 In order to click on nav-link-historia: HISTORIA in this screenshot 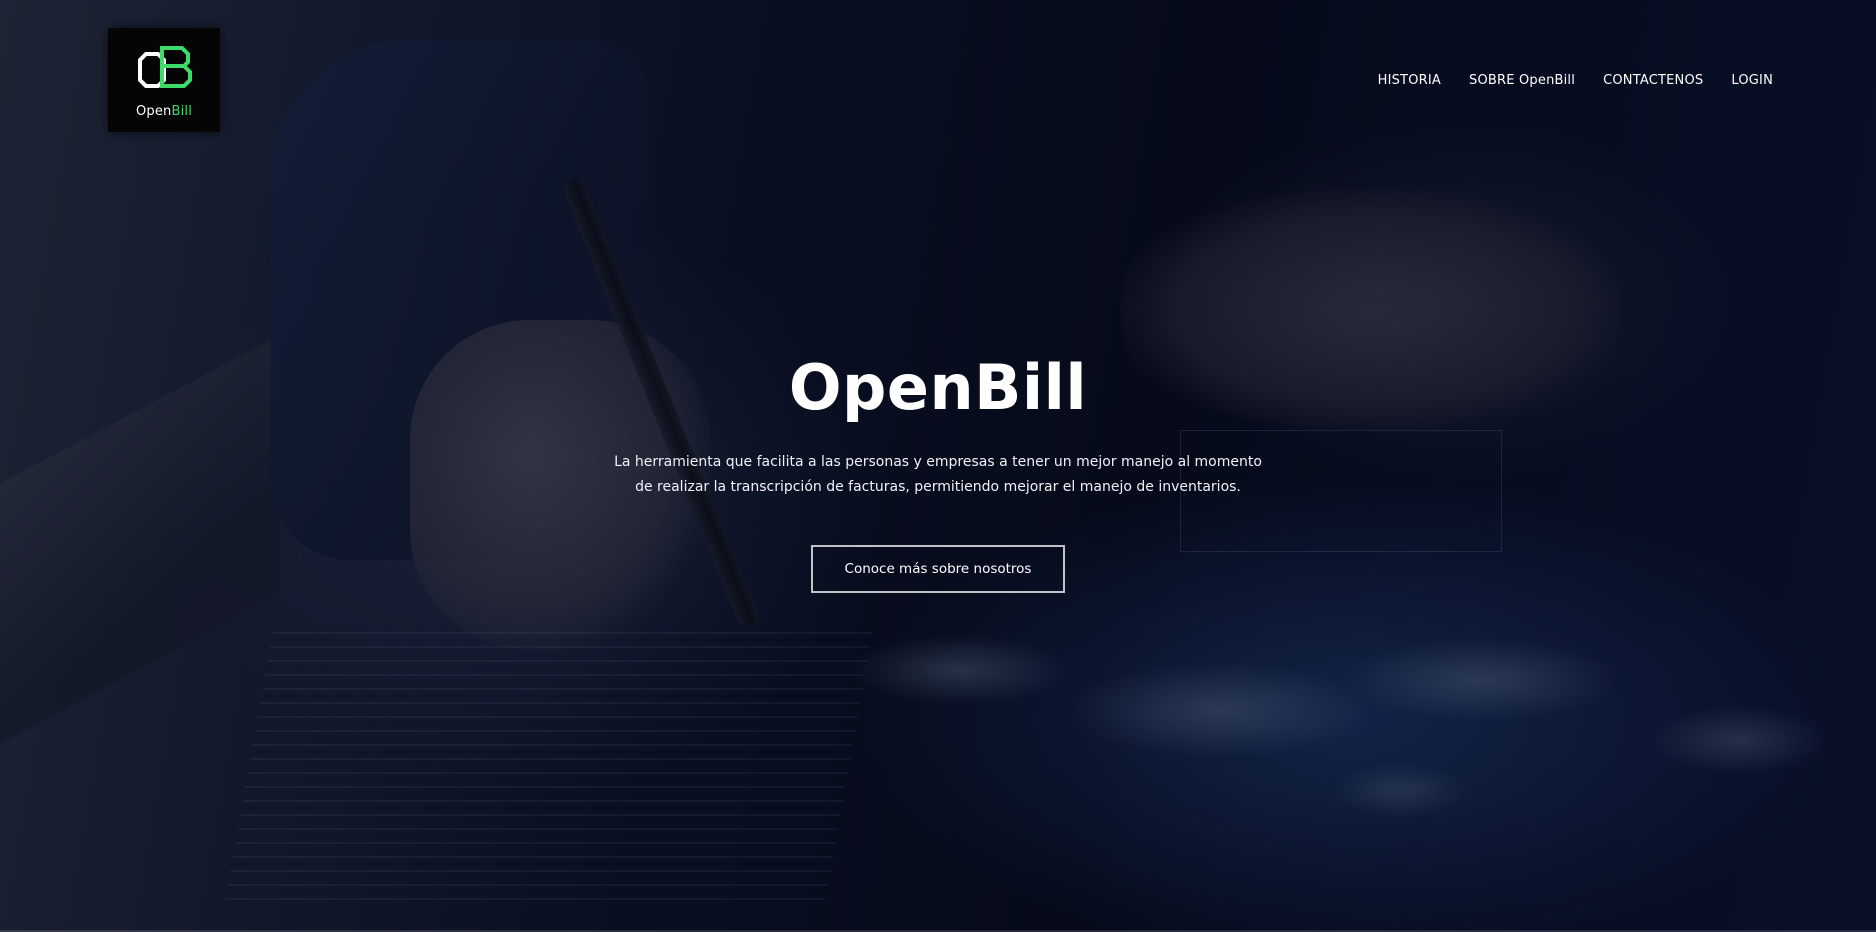, I will do `click(1409, 80)`.